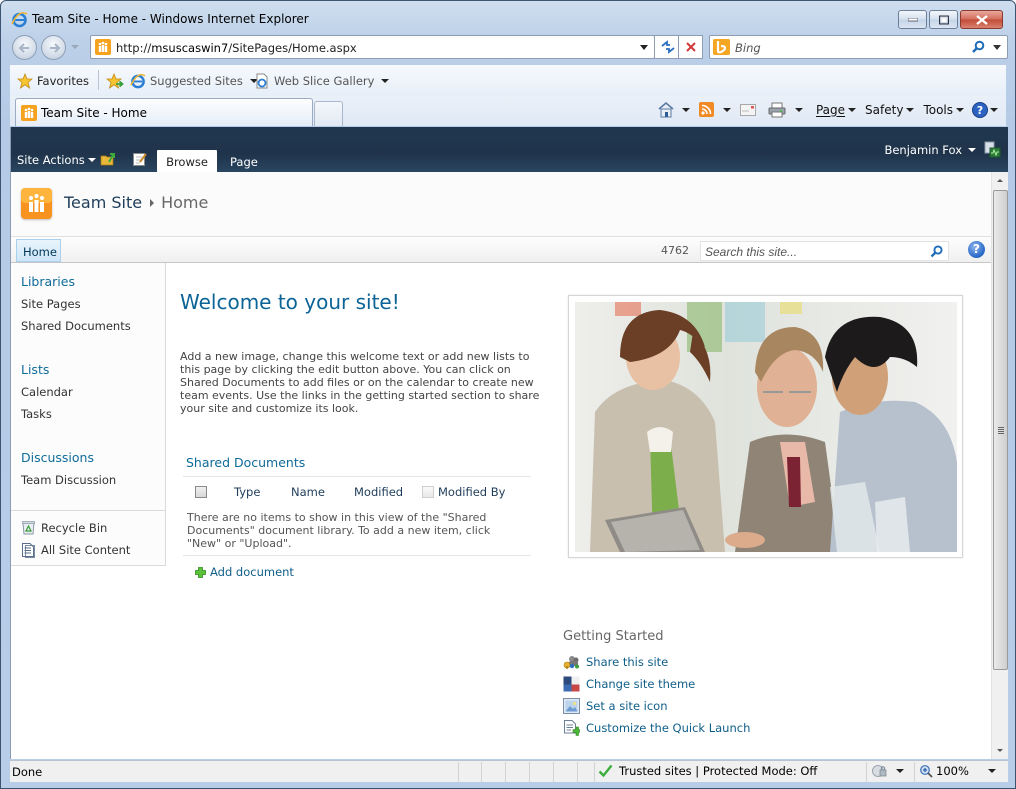 Image resolution: width=1016 pixels, height=789 pixels. I want to click on address-bar: http://msuscaswin7/SitePages/Home.aspx, so click(372, 47).